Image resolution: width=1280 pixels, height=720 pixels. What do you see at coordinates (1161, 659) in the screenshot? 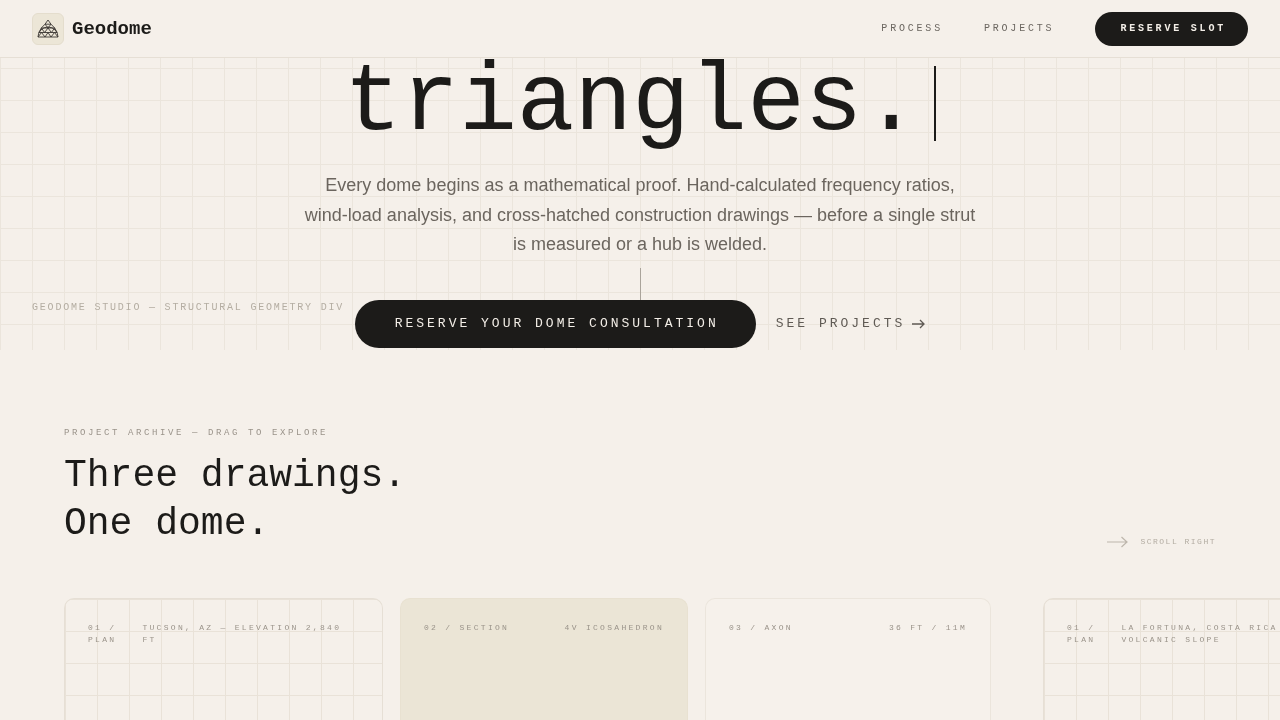
I see `drawing-card: 01 / PLAN LA FORTUNA, COSTA RICA VOLCANIC SLOPE` at bounding box center [1161, 659].